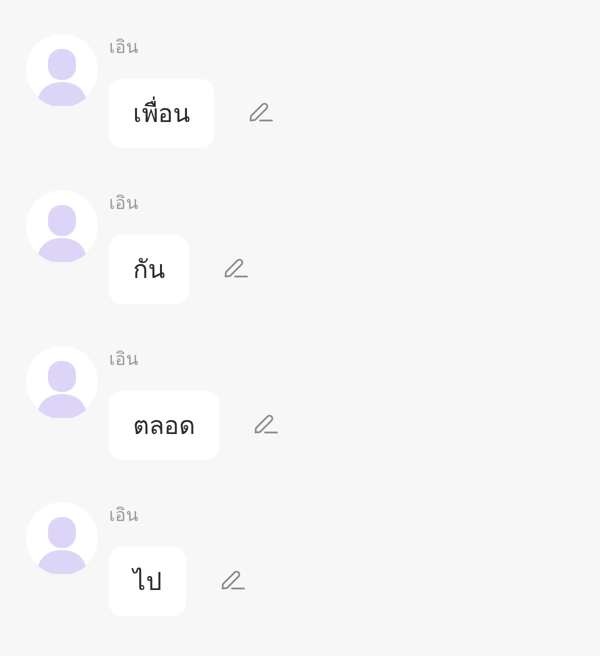 The height and width of the screenshot is (656, 600). Describe the element at coordinates (147, 581) in the screenshot. I see `message-bubble: ไป` at that location.